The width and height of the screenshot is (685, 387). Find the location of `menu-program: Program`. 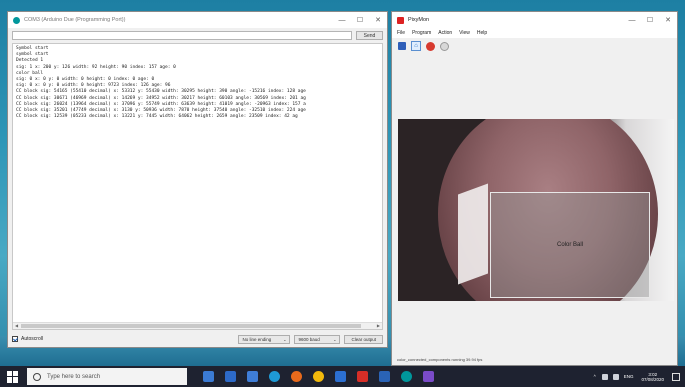

menu-program: Program is located at coordinates (421, 33).